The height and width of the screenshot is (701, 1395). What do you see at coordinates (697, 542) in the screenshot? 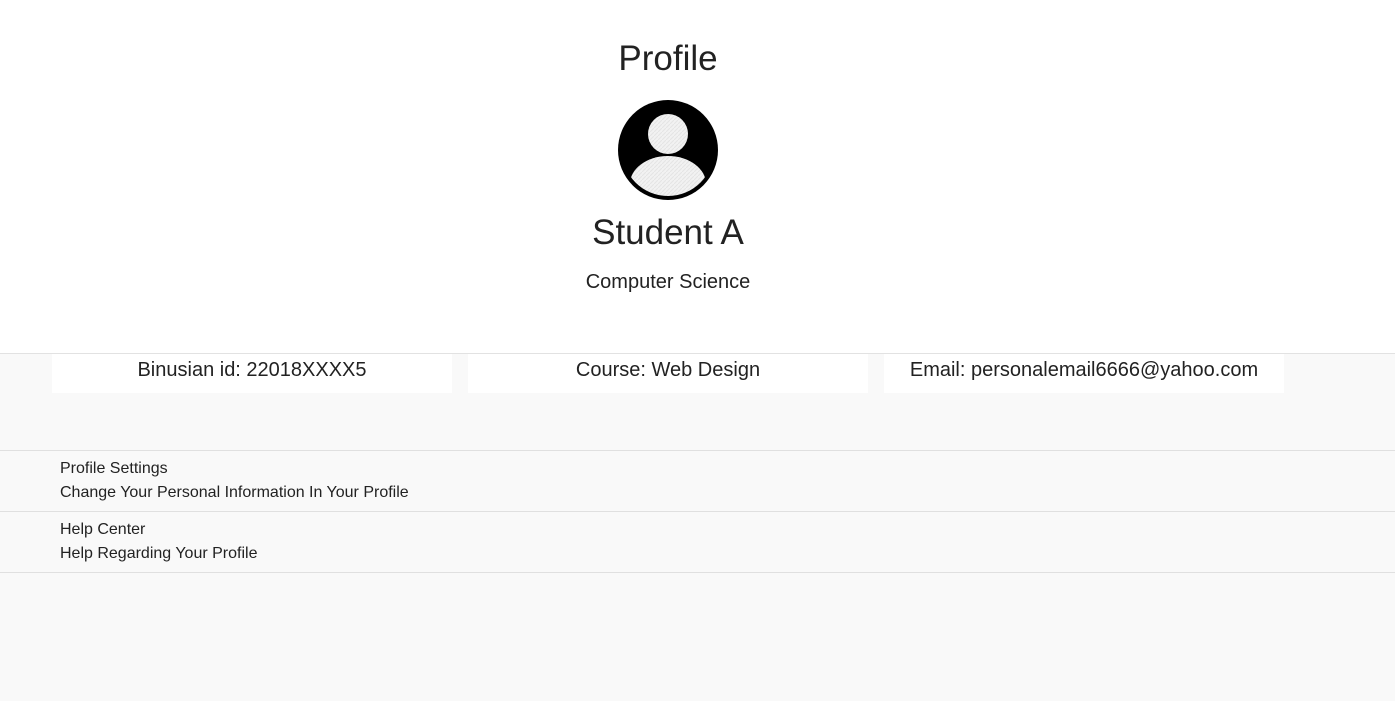
I see `menu-item-help-center: Help Center Help Regarding Your Profile` at bounding box center [697, 542].